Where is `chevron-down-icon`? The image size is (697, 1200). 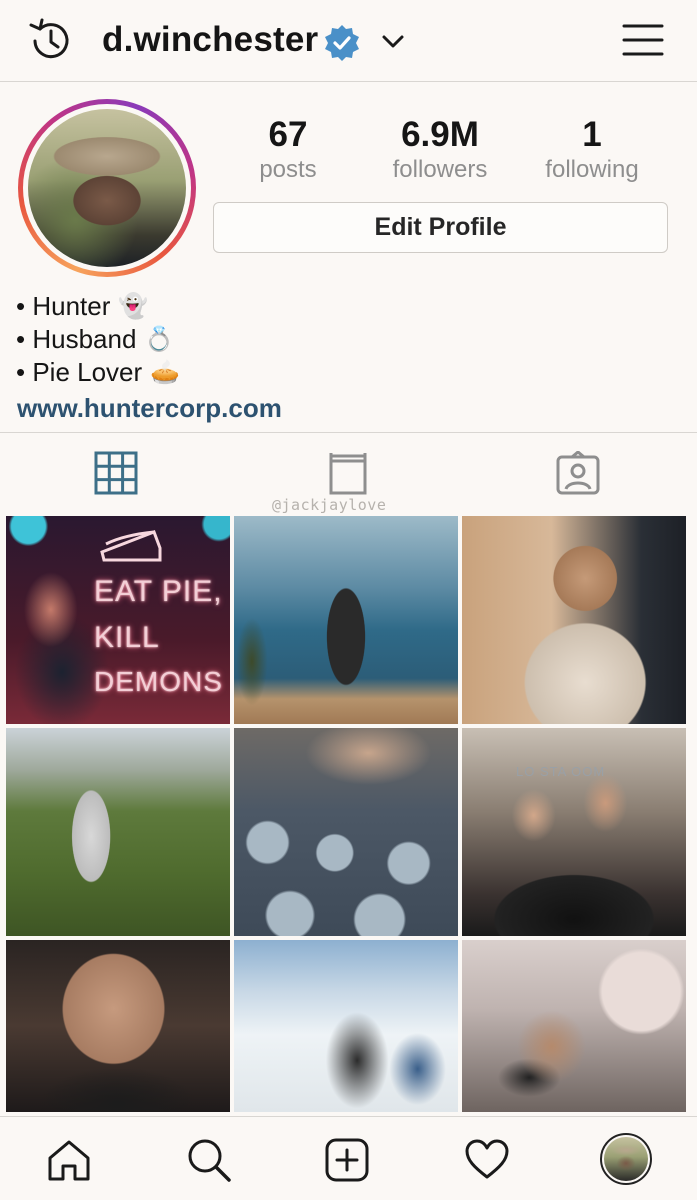
chevron-down-icon is located at coordinates (393, 41).